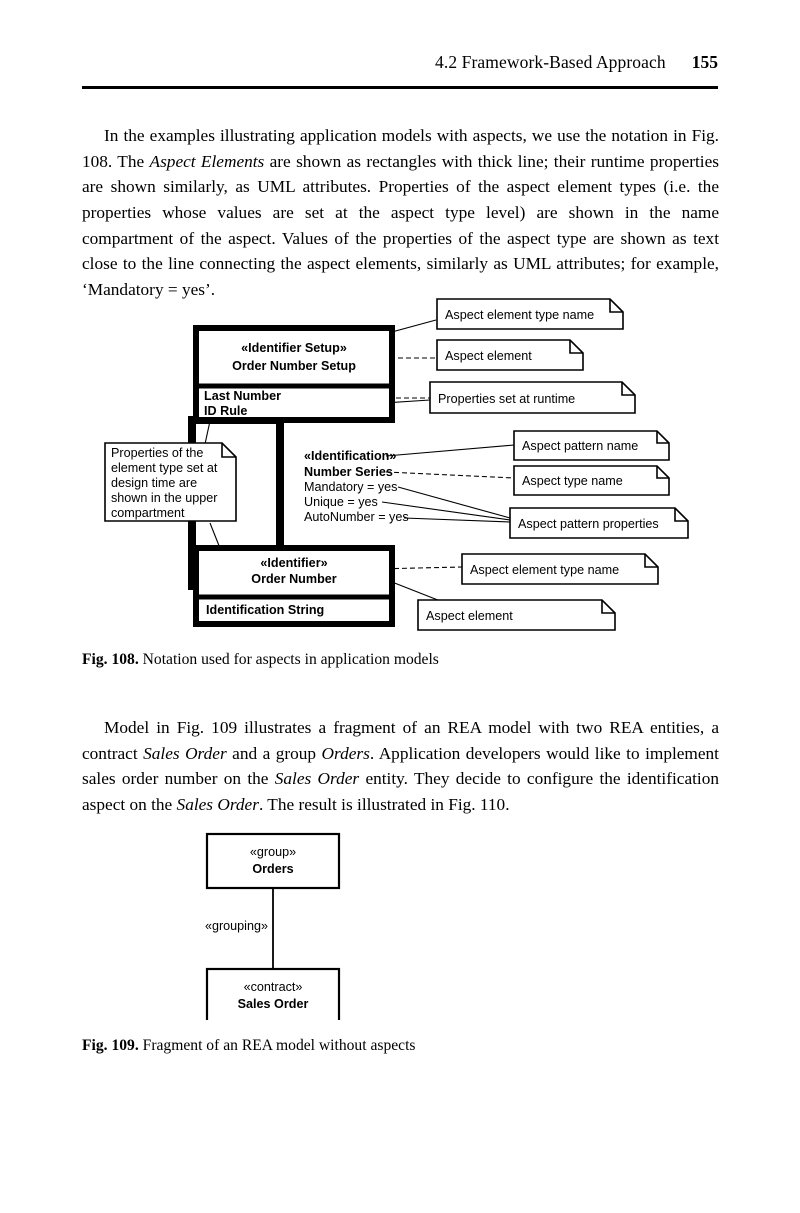 Image resolution: width=800 pixels, height=1213 pixels. I want to click on p2-italic-orders: Orders, so click(345, 753).